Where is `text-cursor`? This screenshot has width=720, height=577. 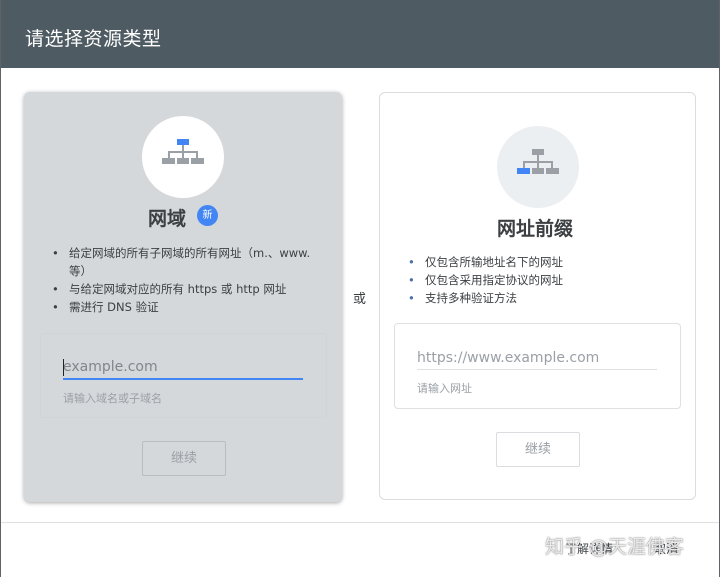 text-cursor is located at coordinates (63, 367).